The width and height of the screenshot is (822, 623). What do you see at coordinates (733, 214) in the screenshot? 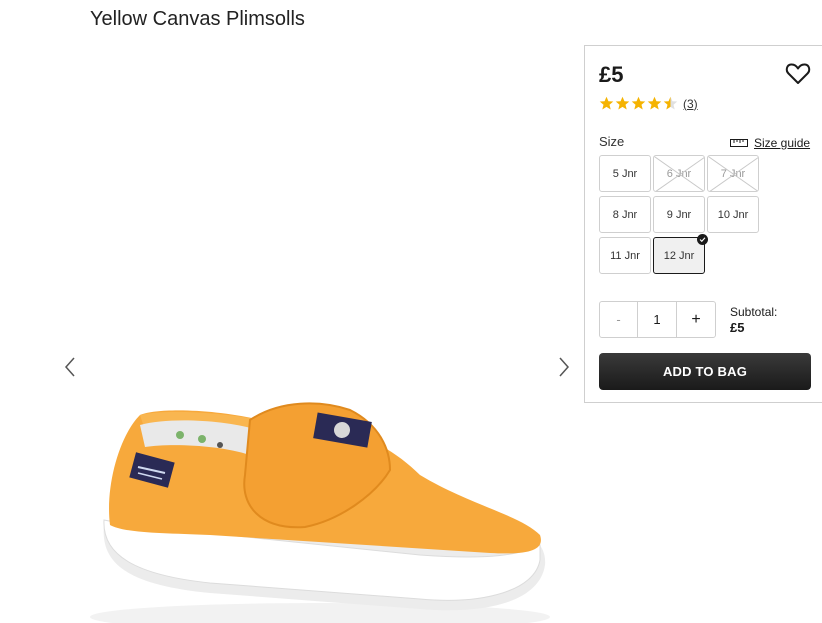
I see `size-option: 10 Jnr` at bounding box center [733, 214].